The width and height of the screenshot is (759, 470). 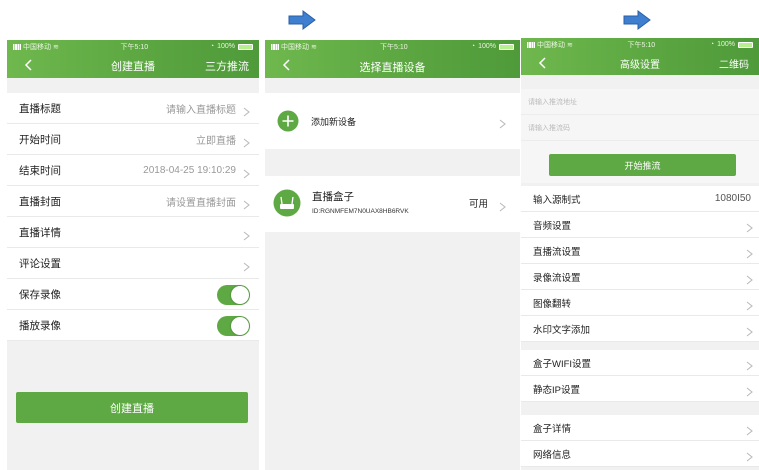 What do you see at coordinates (133, 201) in the screenshot?
I see `settings-row: 直播封面 请设置直播封面` at bounding box center [133, 201].